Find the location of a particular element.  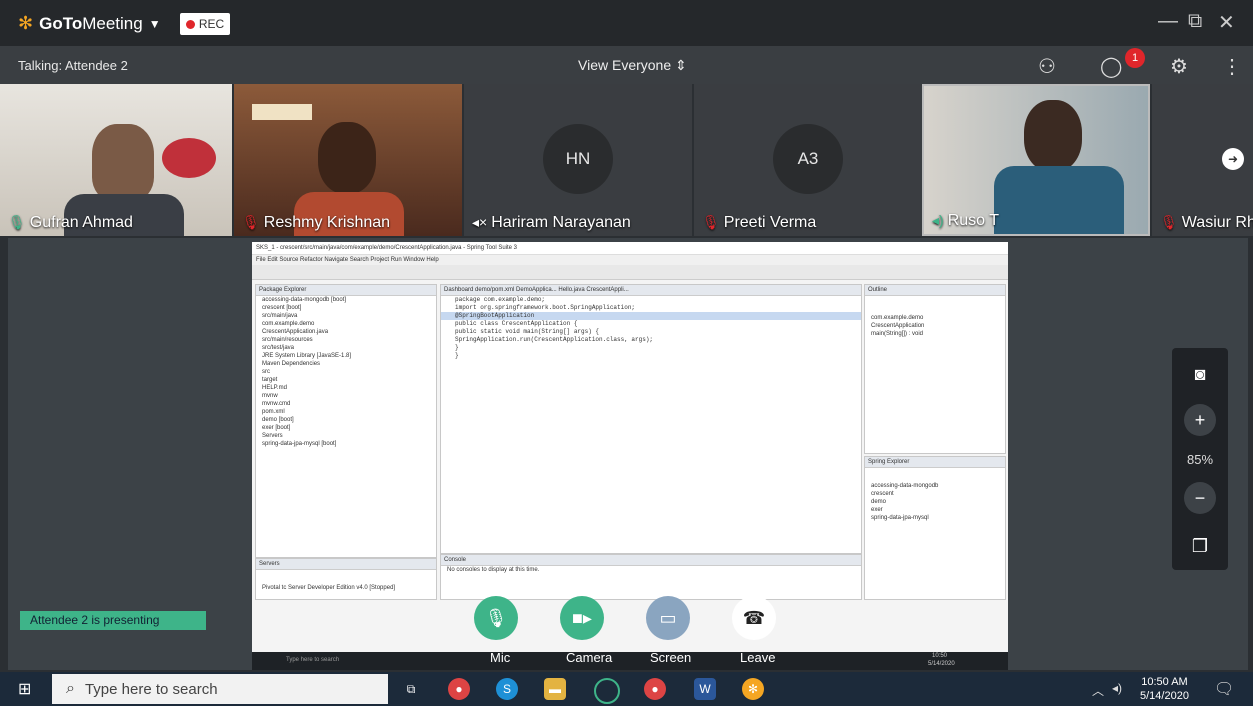

pane-header: Spring Explorer is located at coordinates (935, 462).